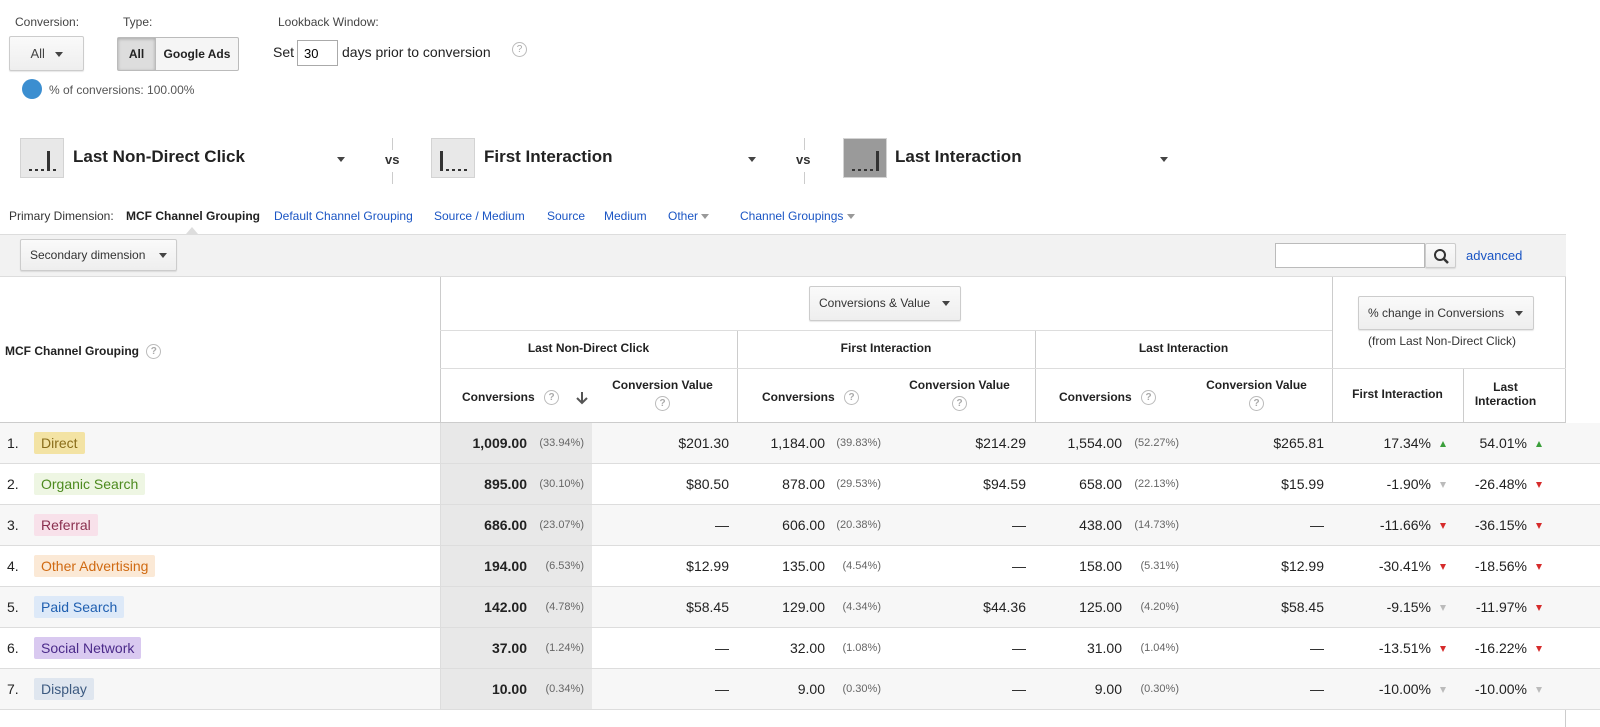 The height and width of the screenshot is (727, 1600). Describe the element at coordinates (13, 566) in the screenshot. I see `row-index: 4.` at that location.